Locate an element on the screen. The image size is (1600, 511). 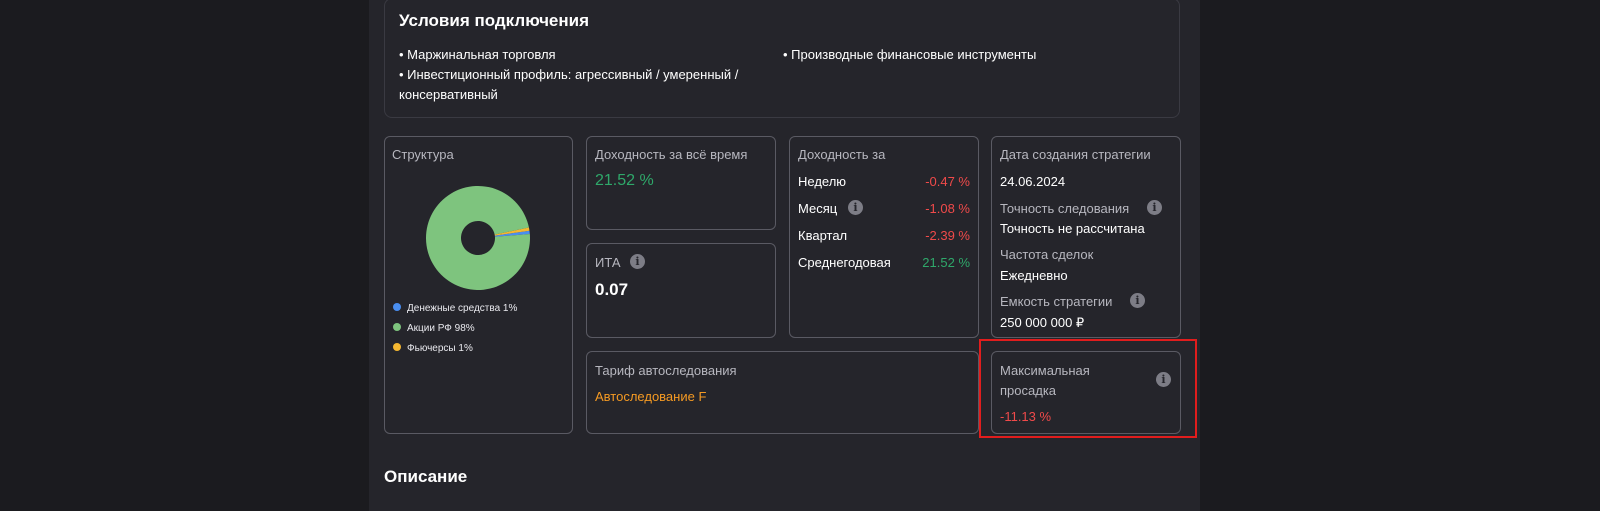
legend-item-futures: Фьючерсы 1% is located at coordinates (433, 348).